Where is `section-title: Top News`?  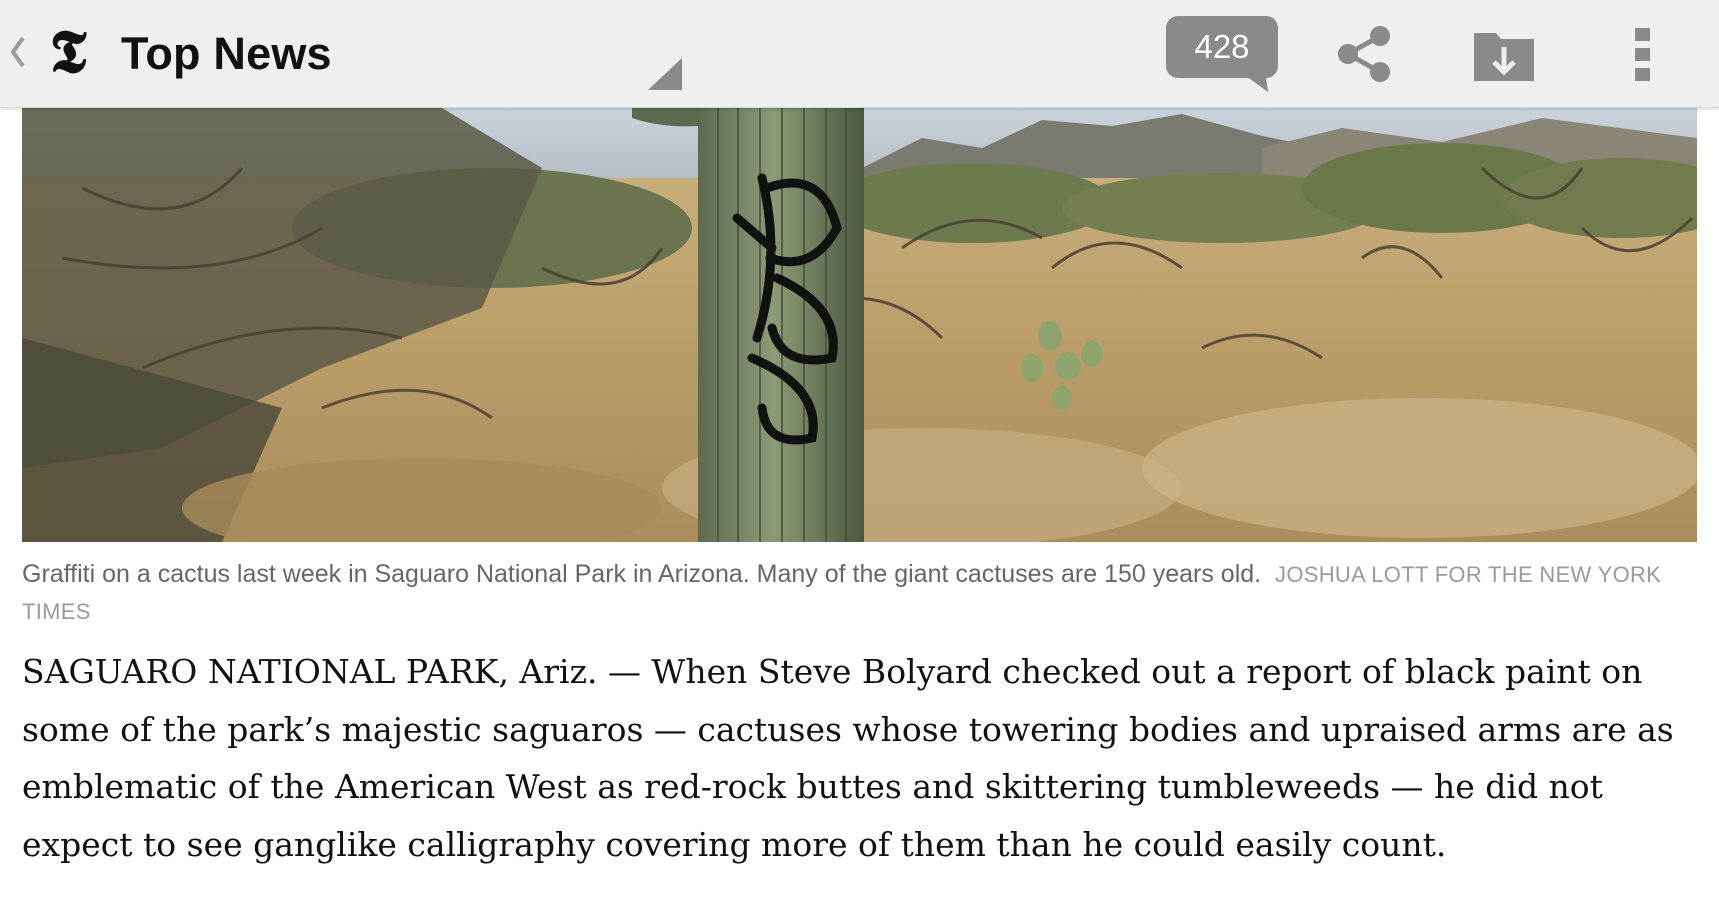
section-title: Top News is located at coordinates (226, 54).